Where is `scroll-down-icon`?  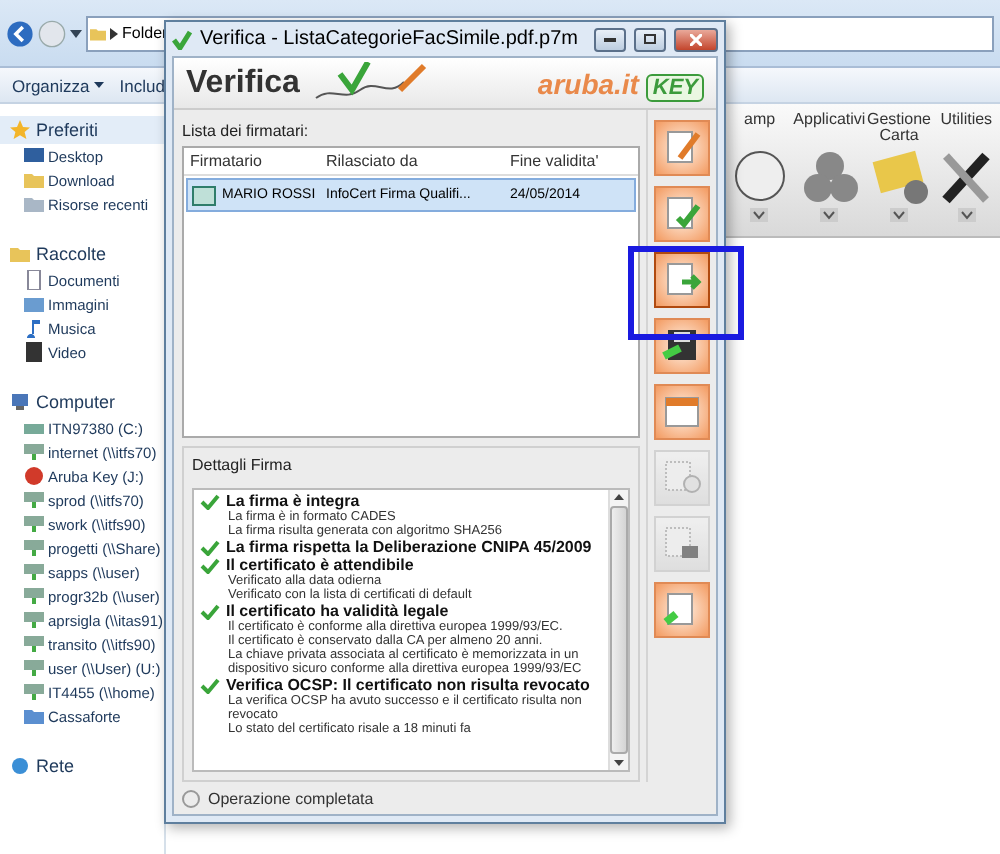 scroll-down-icon is located at coordinates (619, 763).